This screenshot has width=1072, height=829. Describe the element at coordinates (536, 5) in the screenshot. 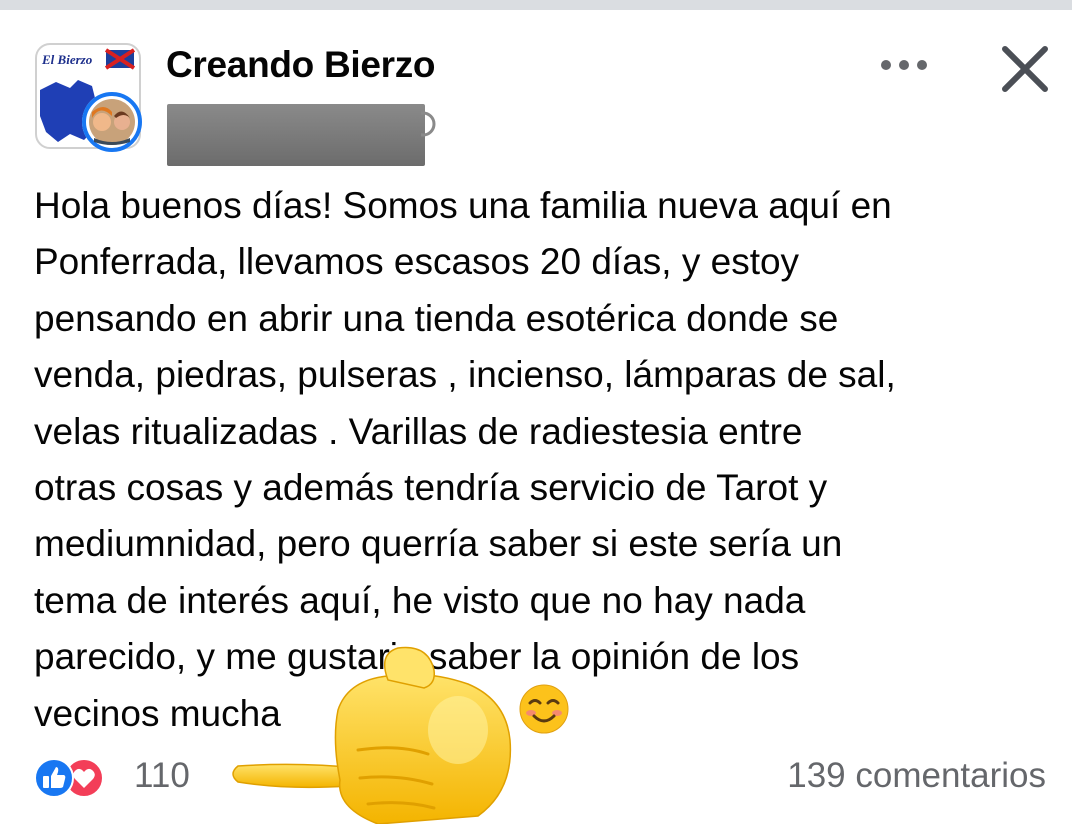

I see `top-divider` at that location.